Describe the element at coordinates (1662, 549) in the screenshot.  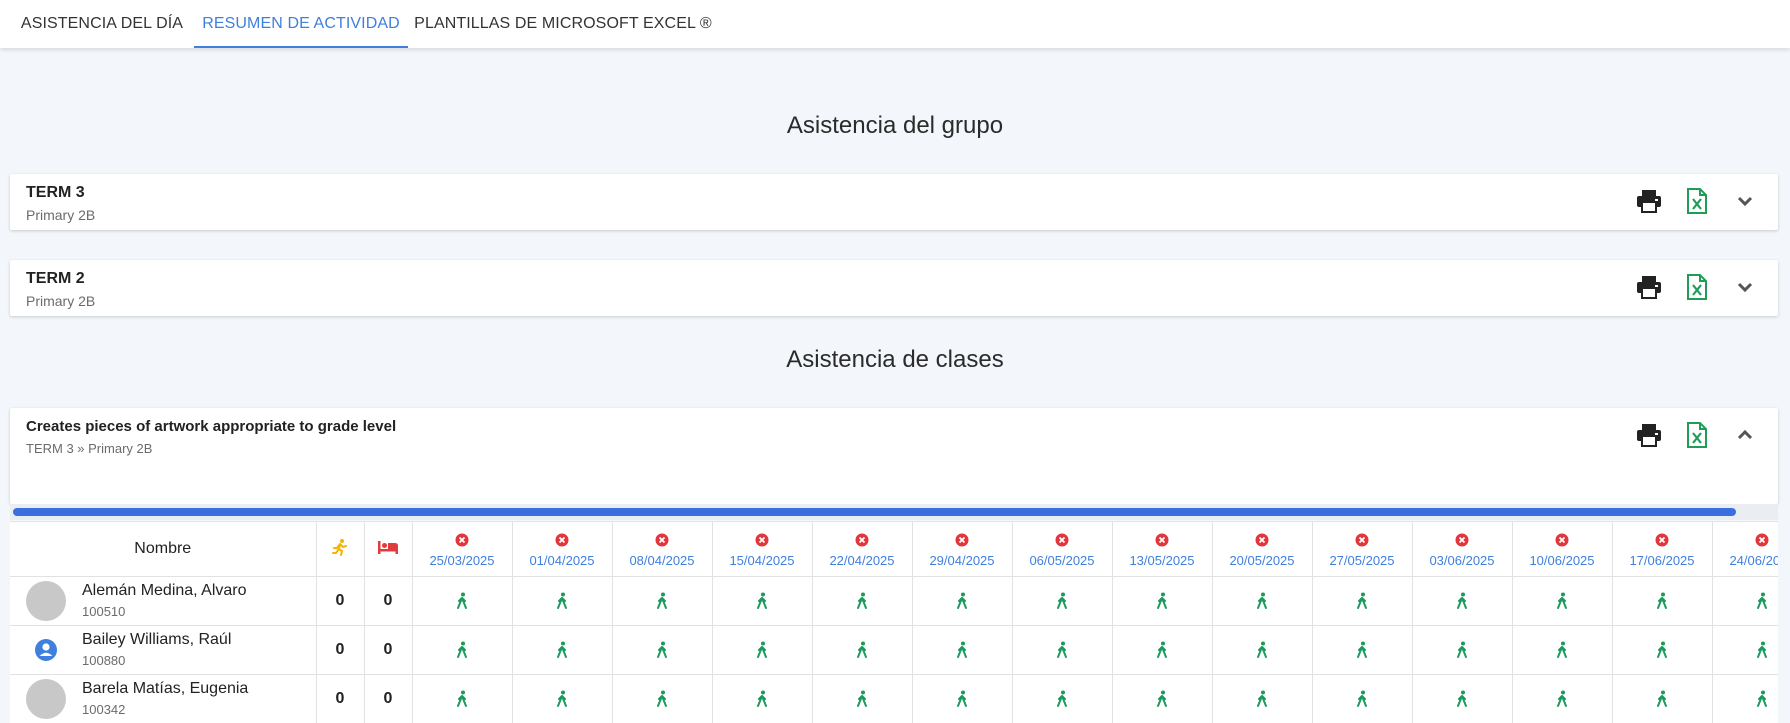
I see `date-column-header: 17/06/2025` at that location.